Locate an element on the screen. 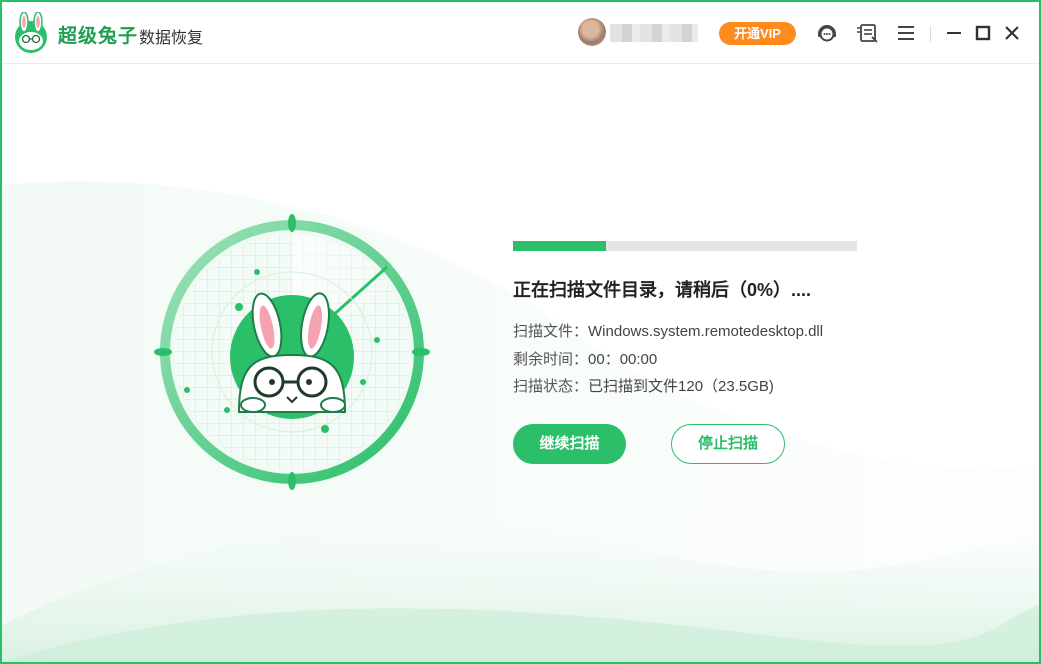 The width and height of the screenshot is (1041, 664). scan-state-value: 已扫描到文件120（23.5GB) is located at coordinates (681, 386).